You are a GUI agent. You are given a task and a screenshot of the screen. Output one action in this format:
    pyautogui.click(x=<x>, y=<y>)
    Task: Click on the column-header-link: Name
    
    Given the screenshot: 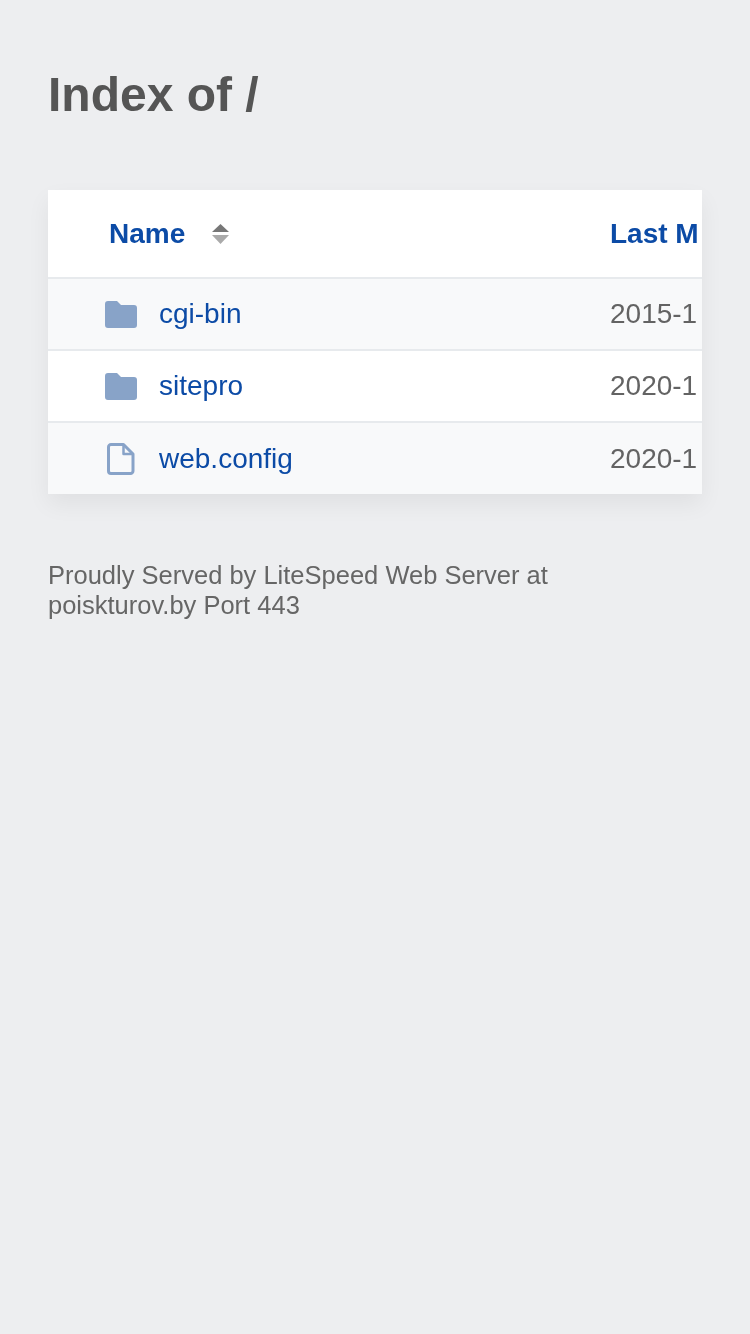 What is the action you would take?
    pyautogui.click(x=147, y=233)
    